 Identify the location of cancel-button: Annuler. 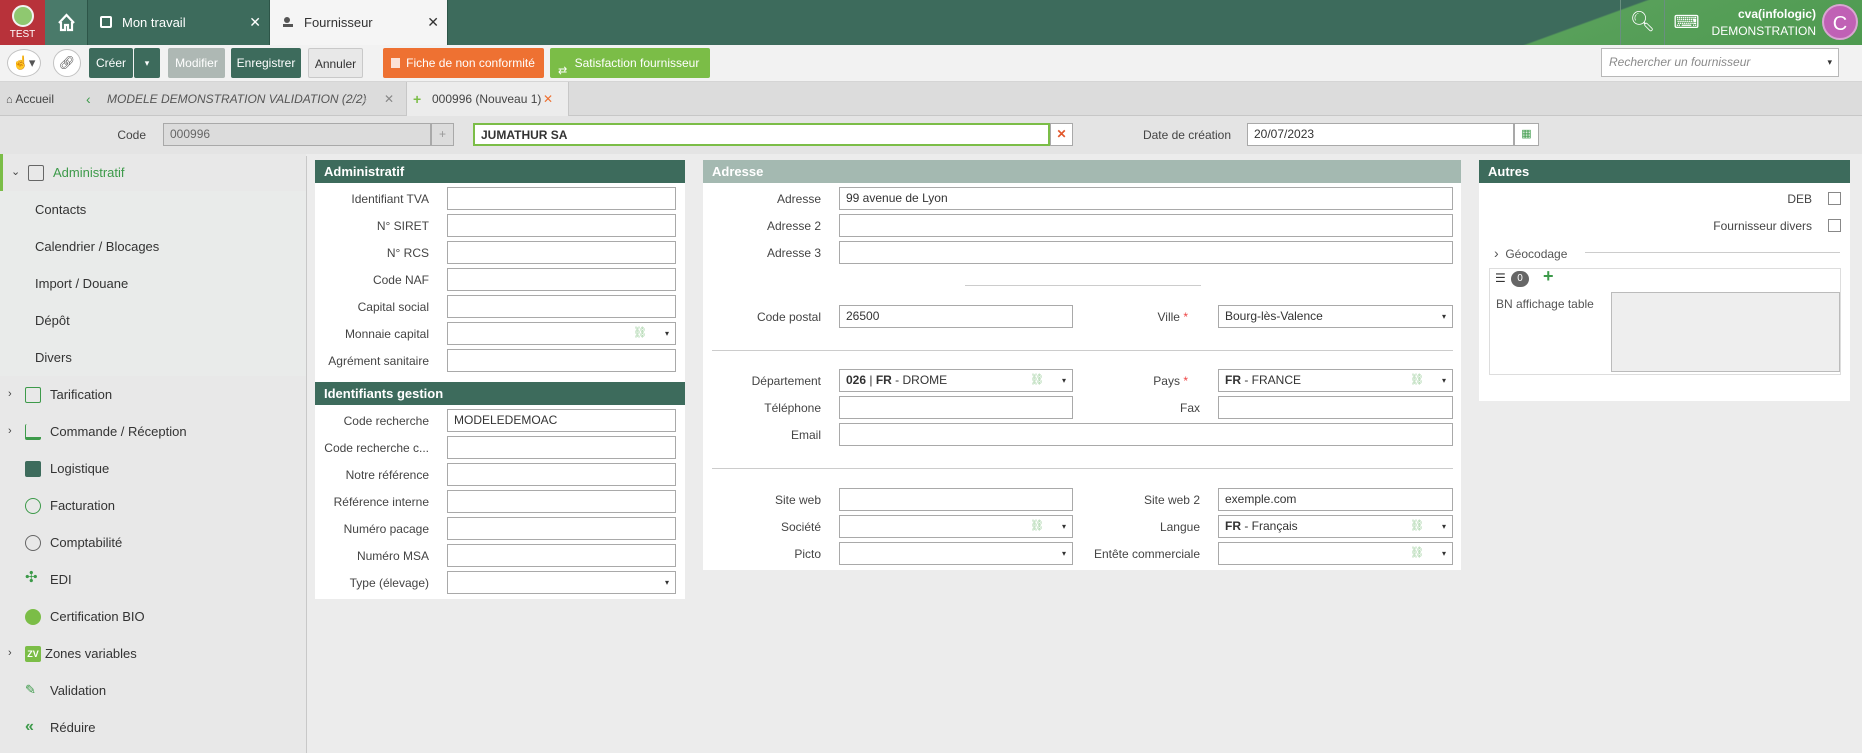
(335, 63).